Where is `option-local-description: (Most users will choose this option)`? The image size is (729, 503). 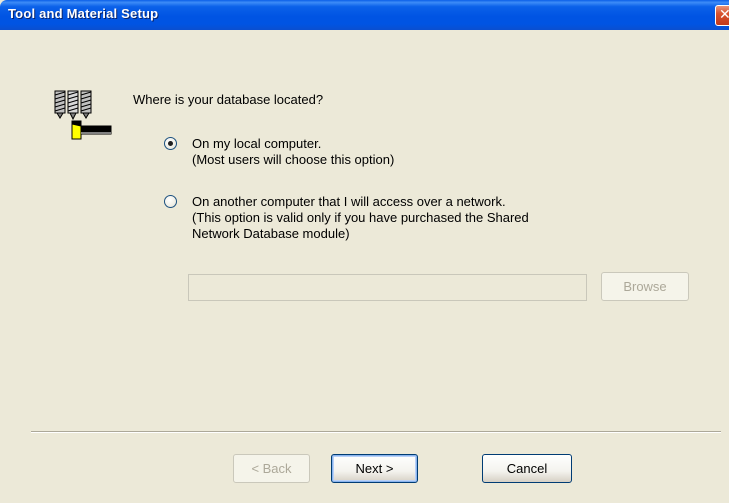 option-local-description: (Most users will choose this option) is located at coordinates (293, 159).